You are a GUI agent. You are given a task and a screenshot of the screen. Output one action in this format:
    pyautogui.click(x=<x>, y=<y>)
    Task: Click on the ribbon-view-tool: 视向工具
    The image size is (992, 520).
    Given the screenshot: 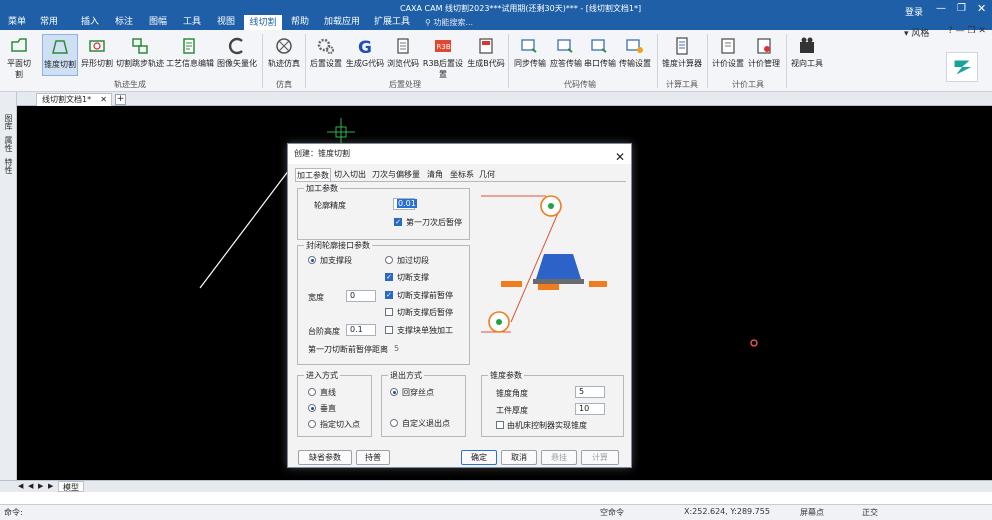 What is the action you would take?
    pyautogui.click(x=807, y=55)
    